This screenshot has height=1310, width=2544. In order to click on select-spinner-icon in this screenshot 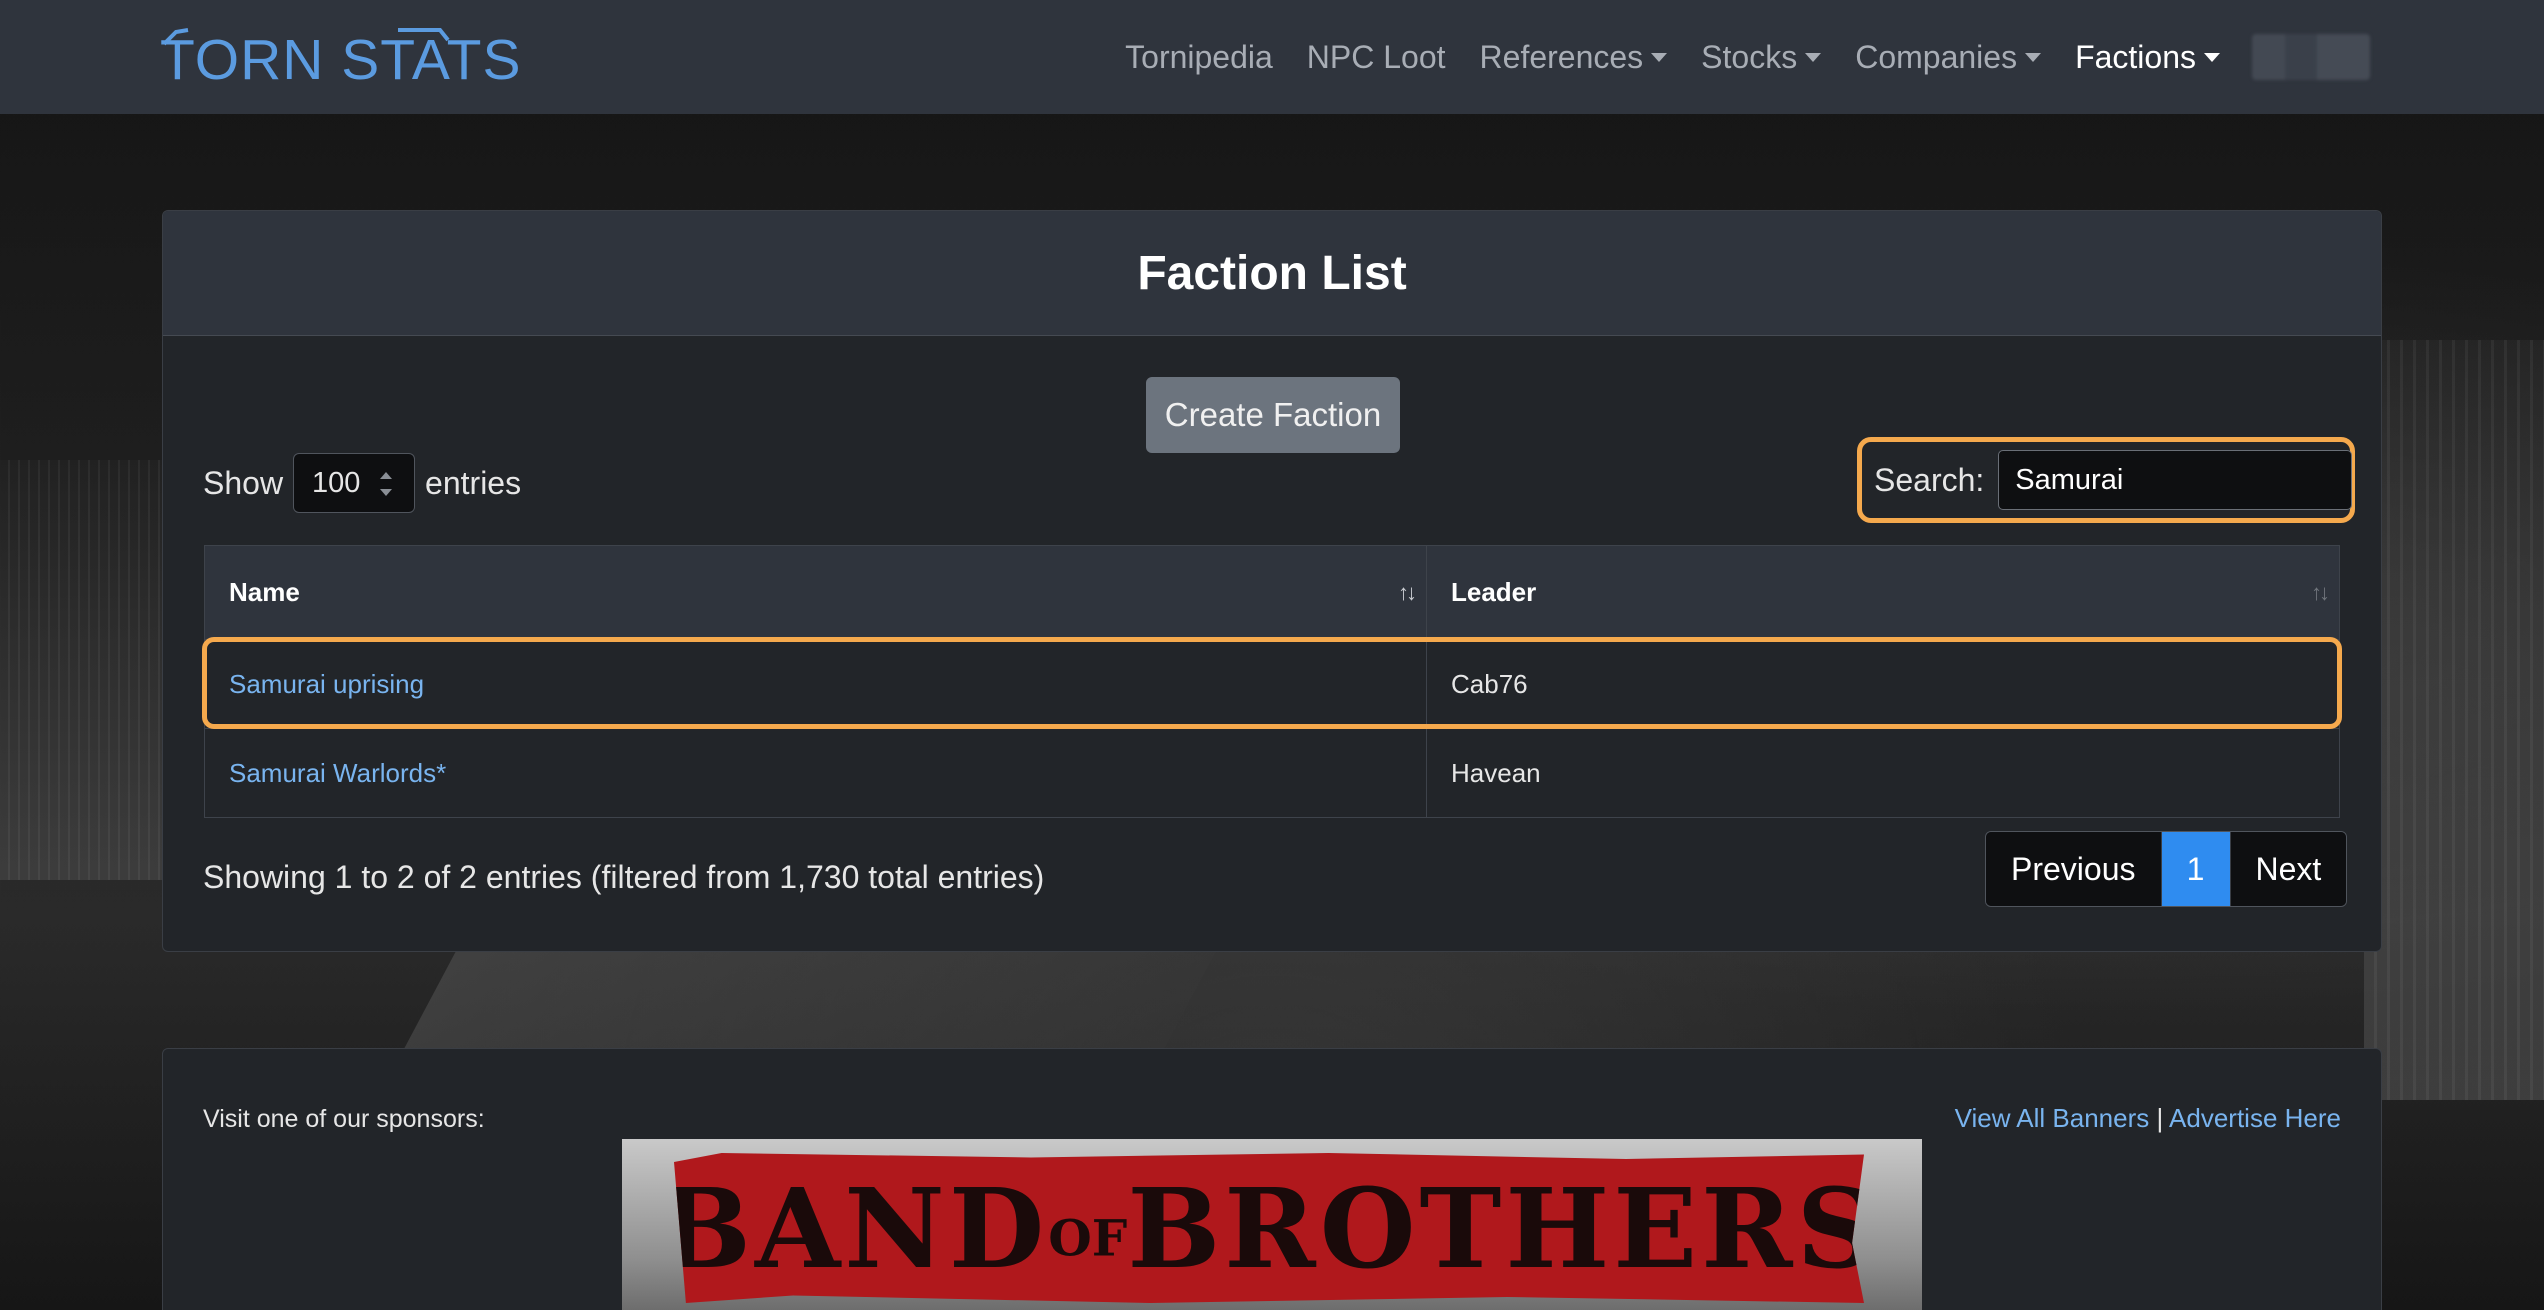, I will do `click(386, 484)`.